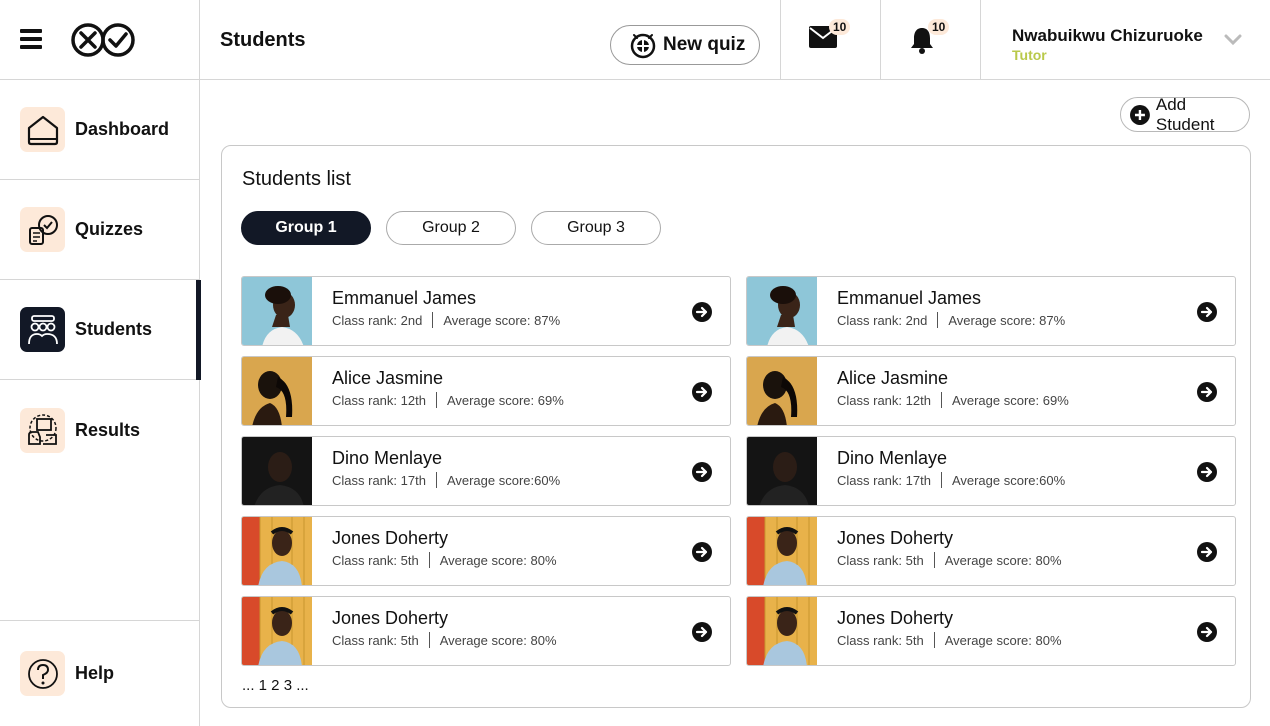 The width and height of the screenshot is (1270, 726). Describe the element at coordinates (830, 40) in the screenshot. I see `mail-button: 10` at that location.